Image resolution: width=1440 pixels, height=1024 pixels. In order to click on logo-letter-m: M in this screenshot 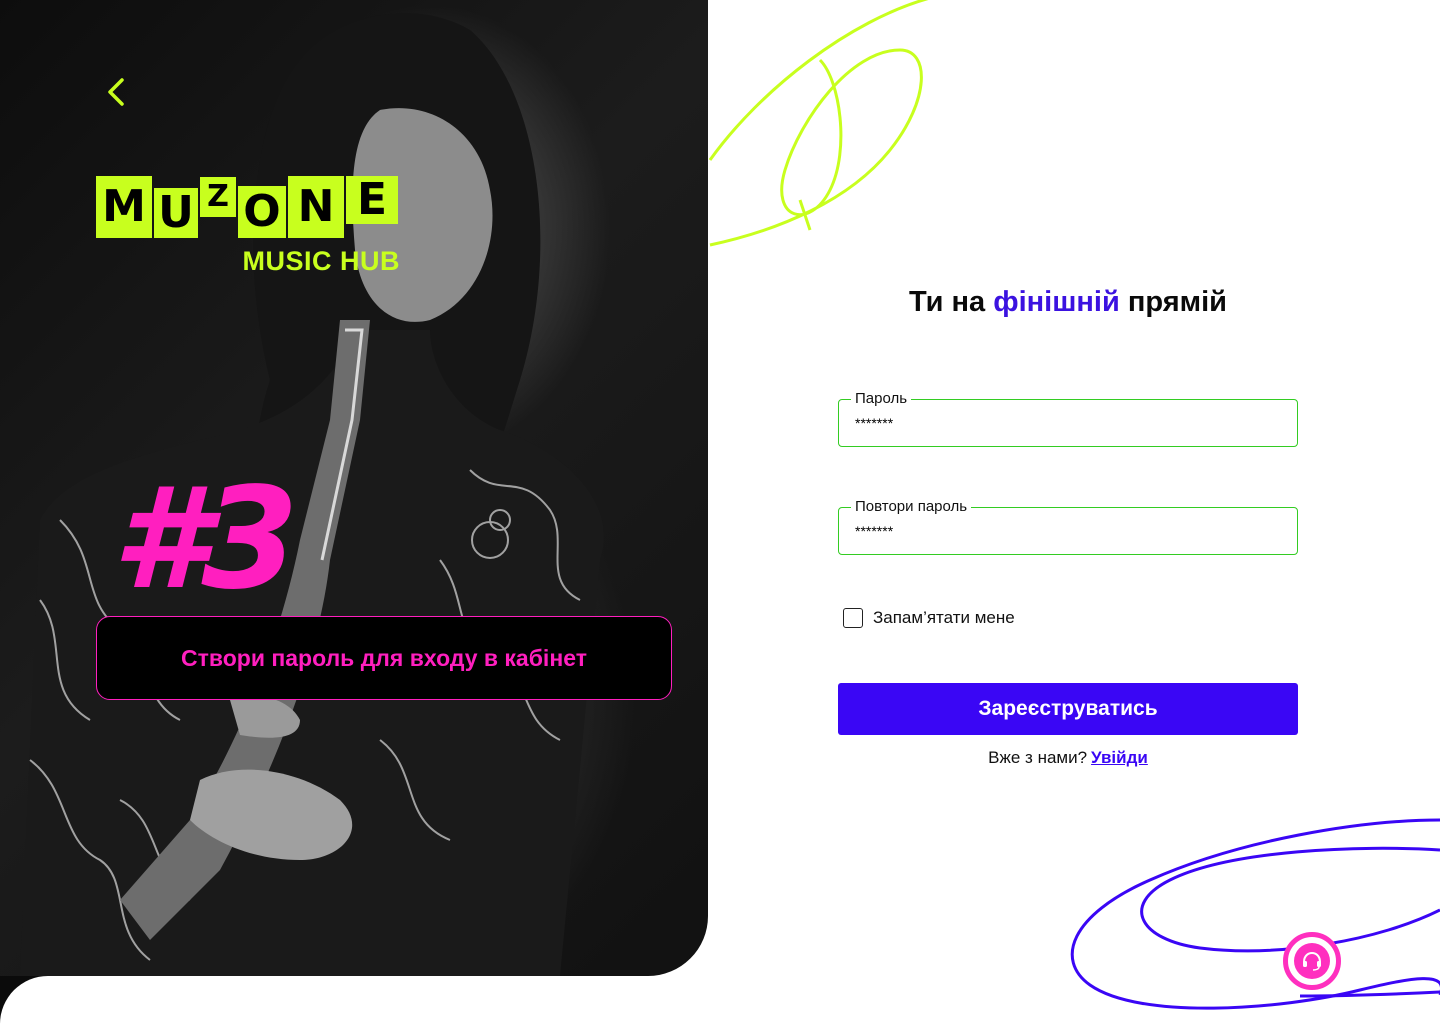, I will do `click(124, 207)`.